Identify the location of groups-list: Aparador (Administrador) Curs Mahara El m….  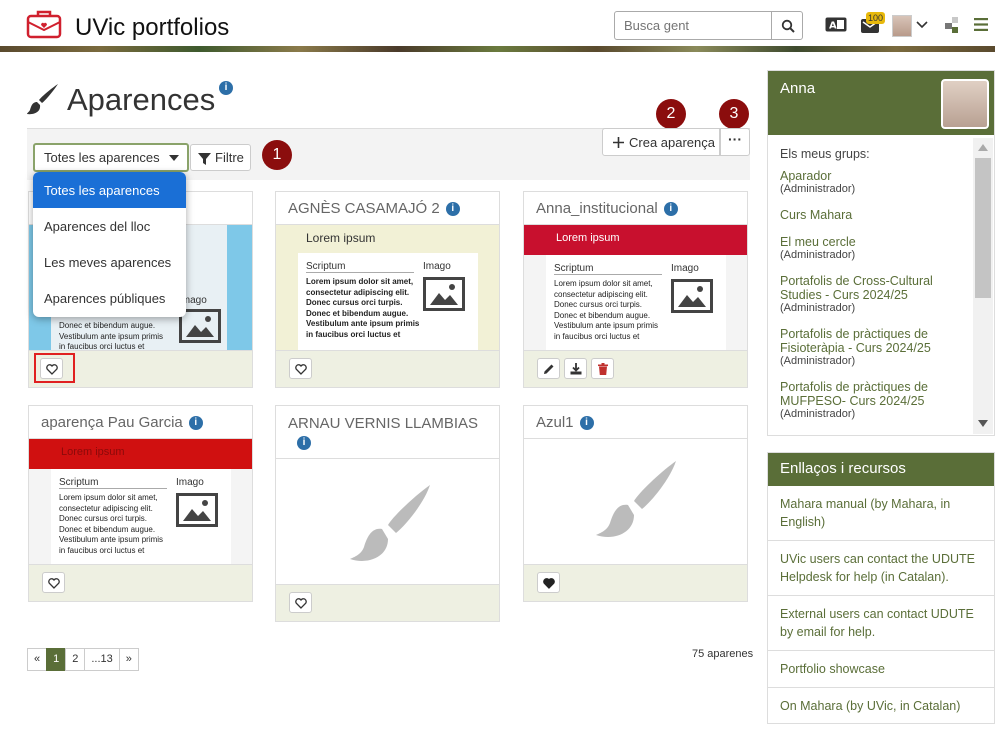
(878, 301).